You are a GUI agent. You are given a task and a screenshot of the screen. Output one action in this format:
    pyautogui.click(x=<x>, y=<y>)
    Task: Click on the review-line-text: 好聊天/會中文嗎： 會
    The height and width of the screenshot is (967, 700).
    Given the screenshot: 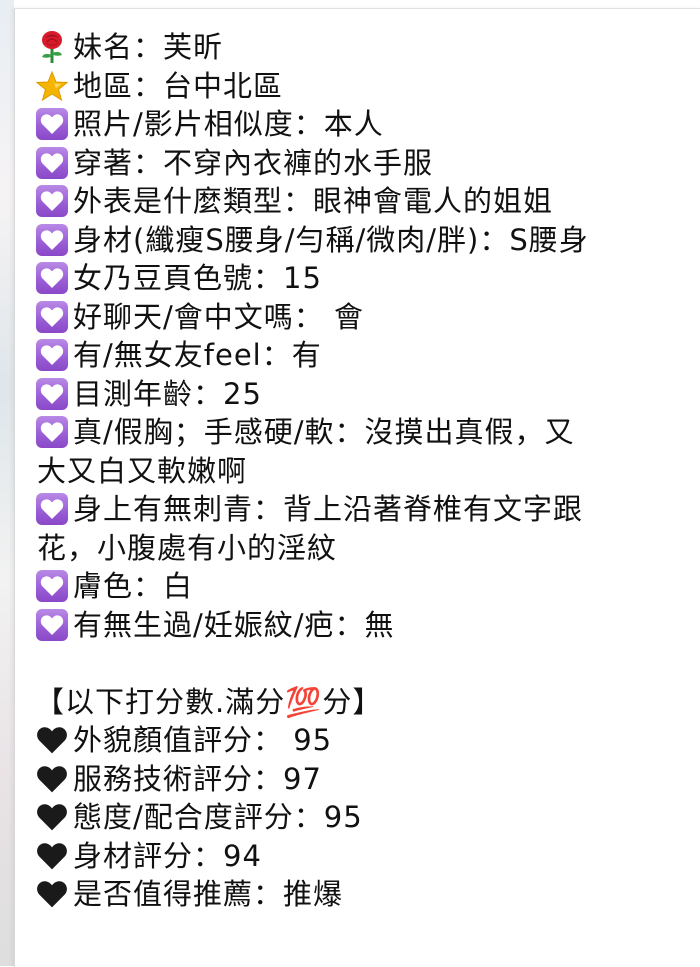 What is the action you would take?
    pyautogui.click(x=218, y=316)
    